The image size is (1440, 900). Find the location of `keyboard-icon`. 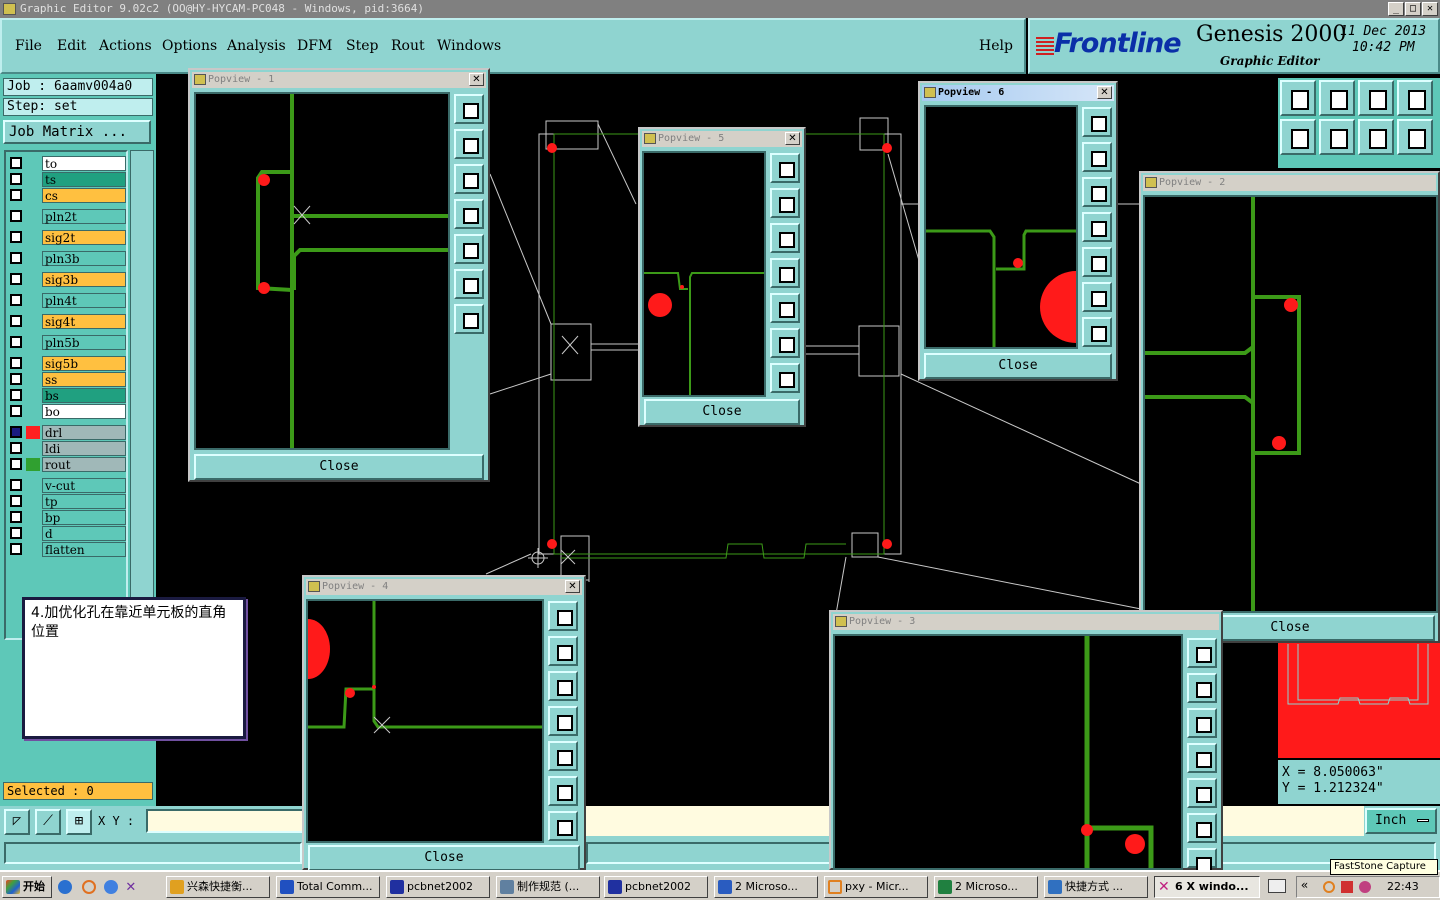

keyboard-icon is located at coordinates (1277, 886).